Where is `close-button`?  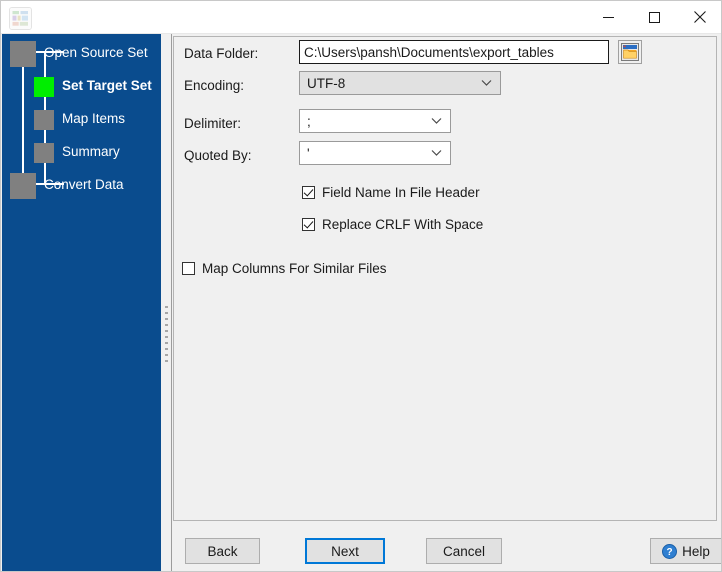
close-button is located at coordinates (699, 17).